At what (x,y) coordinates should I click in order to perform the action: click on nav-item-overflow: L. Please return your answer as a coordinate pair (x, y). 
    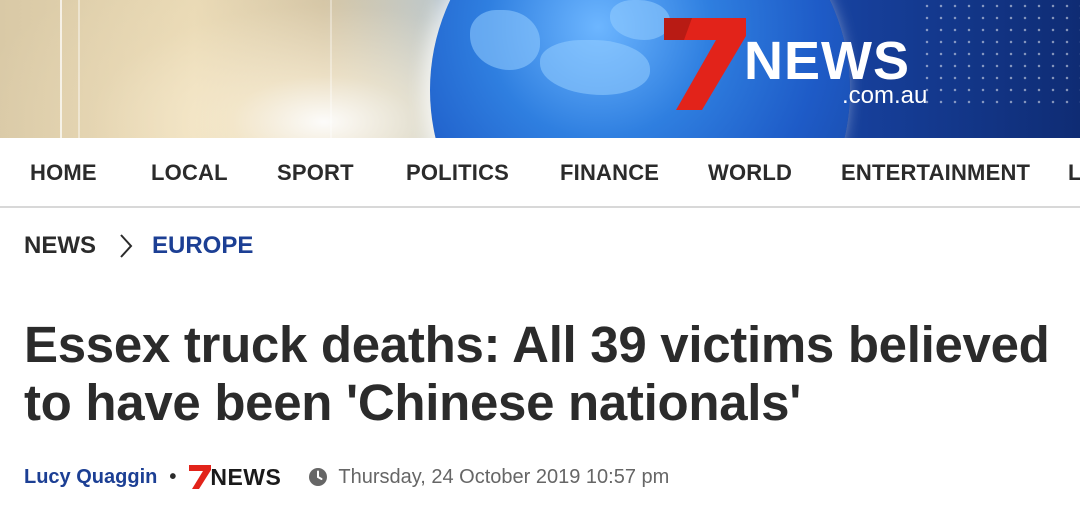
    Looking at the image, I should click on (1074, 173).